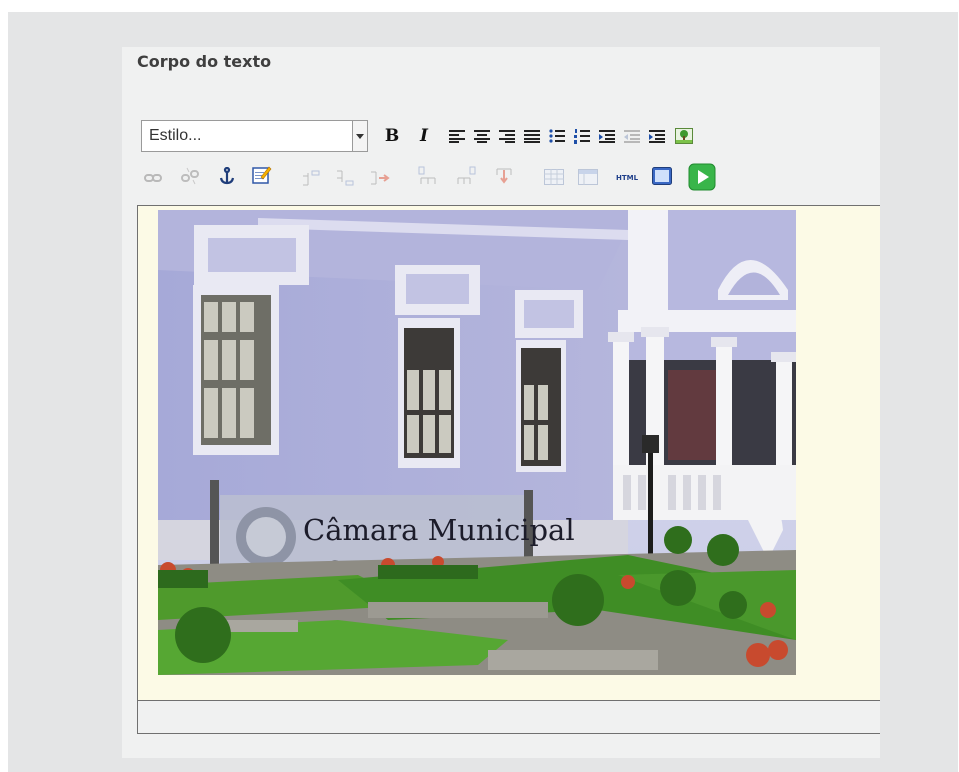 This screenshot has height=772, width=959. I want to click on chevron-down-icon, so click(359, 136).